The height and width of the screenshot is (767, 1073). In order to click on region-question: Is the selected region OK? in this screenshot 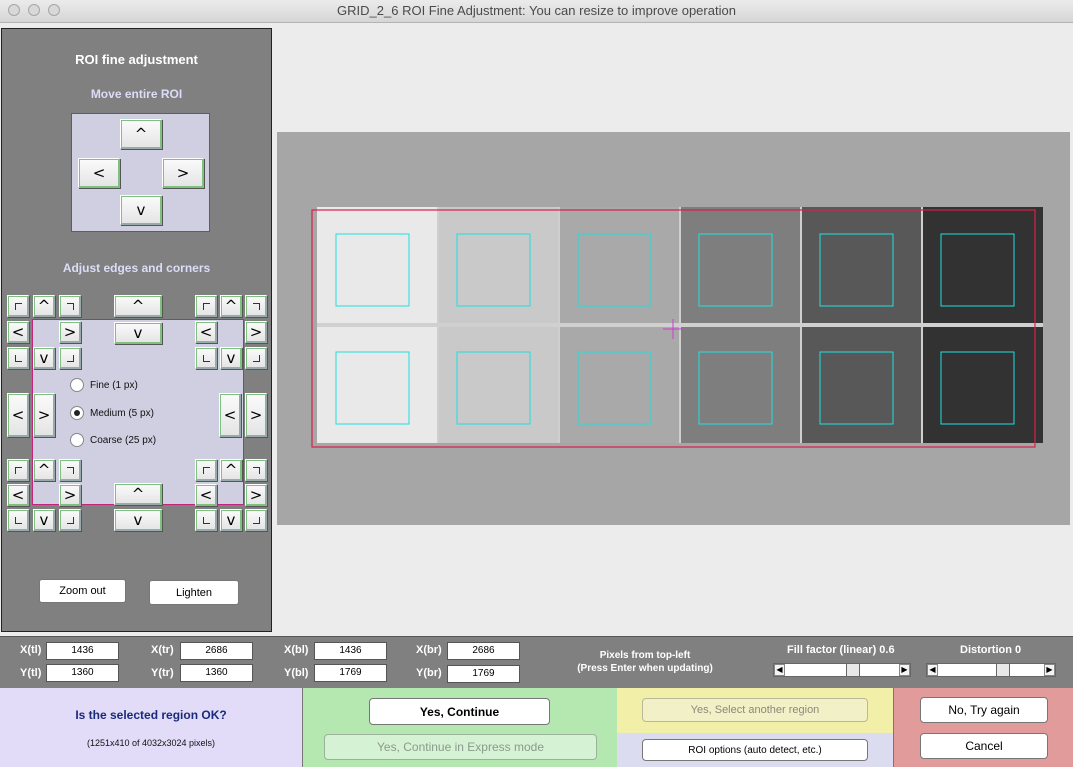, I will do `click(151, 715)`.